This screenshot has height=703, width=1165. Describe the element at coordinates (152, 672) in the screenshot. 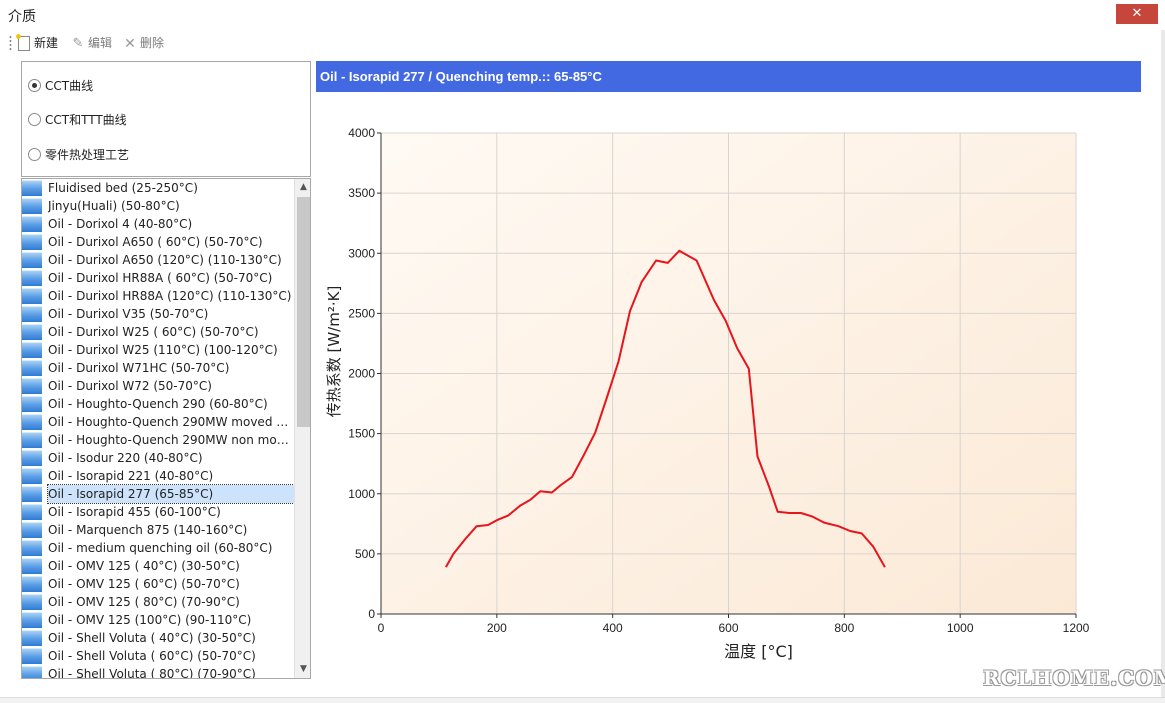

I see `list-item-label: Oil - Shell Voluta ( 80°C) (70-90°C)` at that location.